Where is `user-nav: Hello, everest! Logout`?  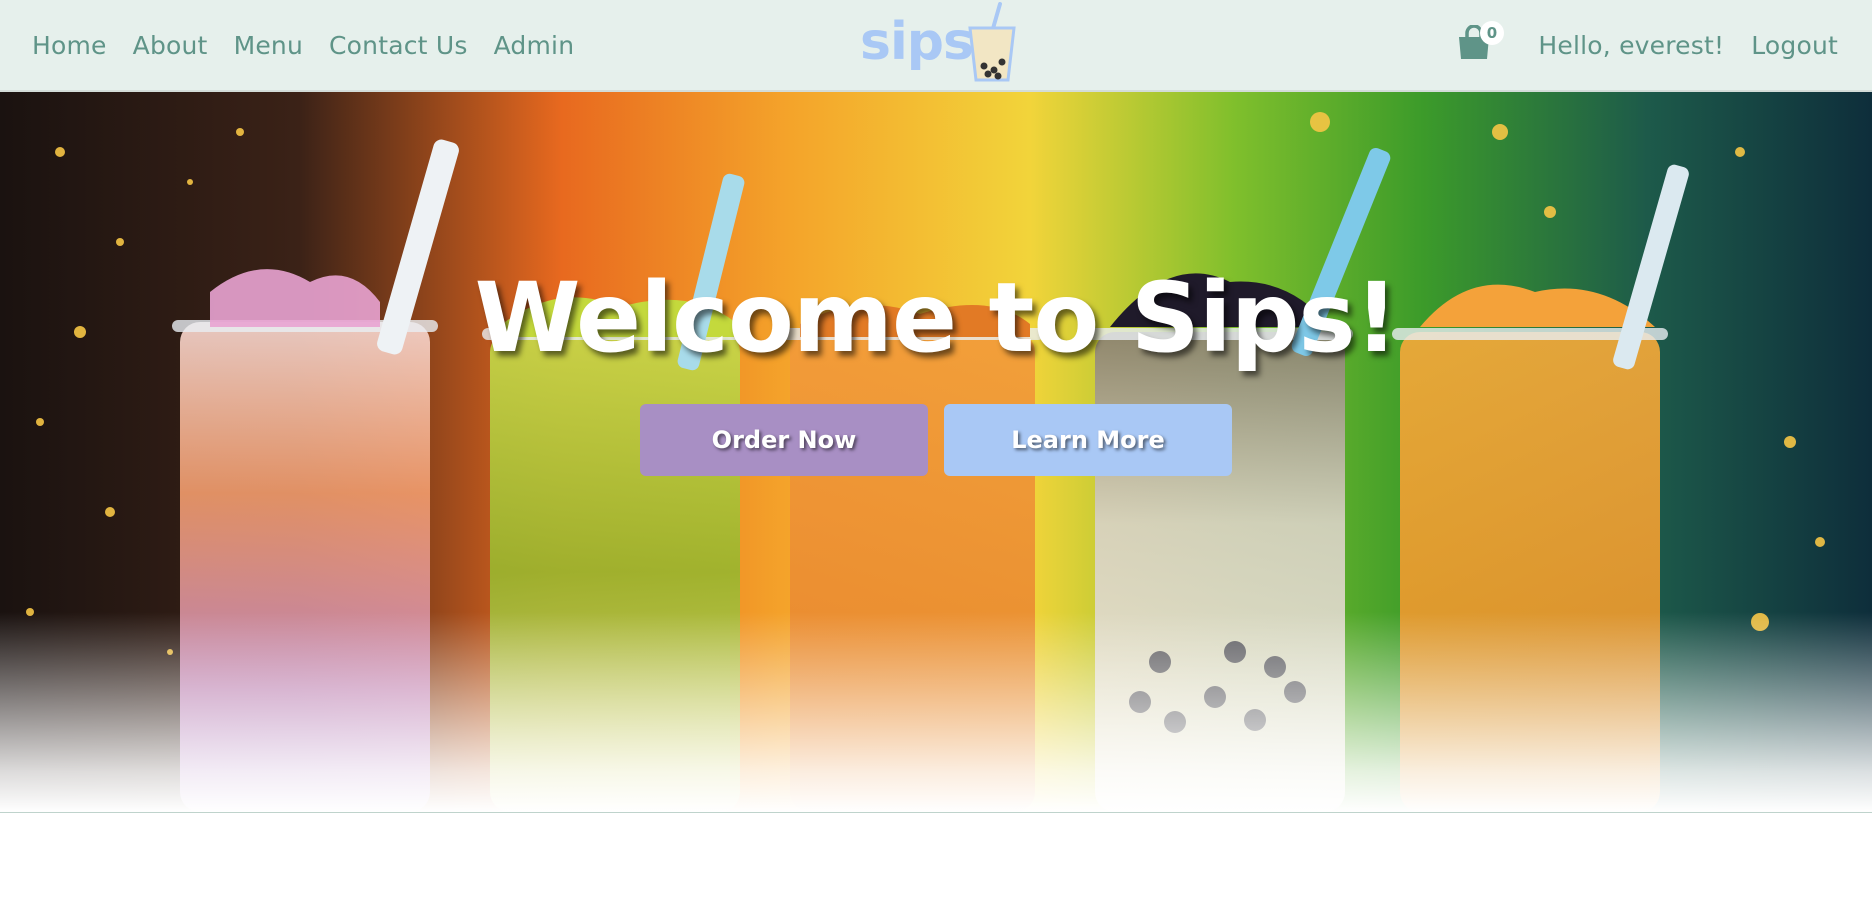 user-nav: Hello, everest! Logout is located at coordinates (1688, 45).